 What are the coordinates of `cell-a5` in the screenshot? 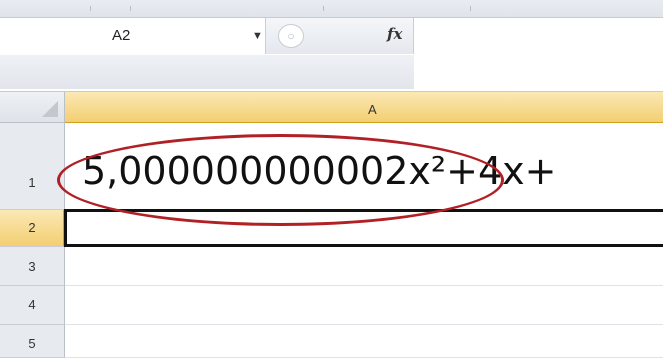 It's located at (364, 341).